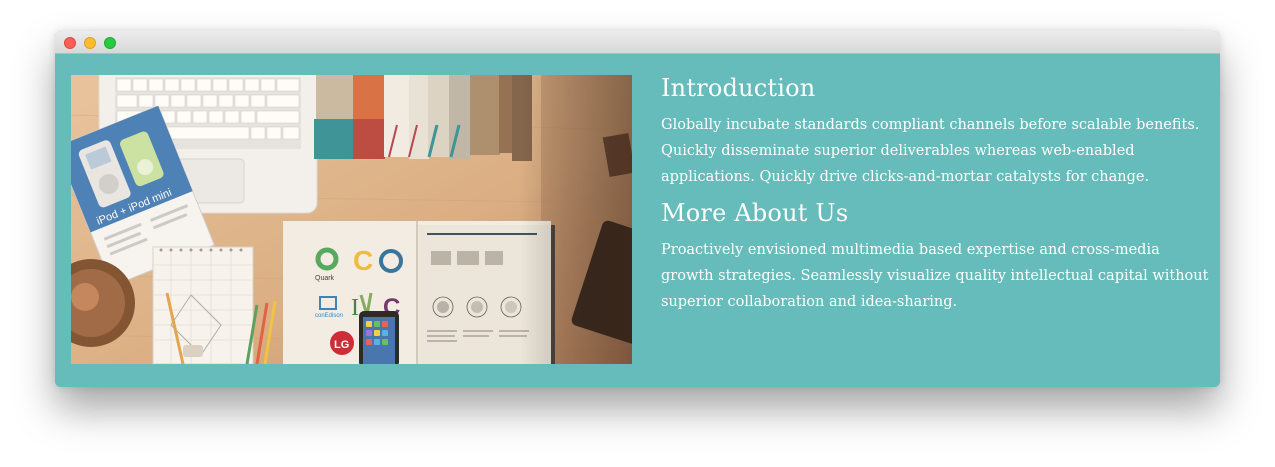  I want to click on close-window-button, so click(70, 43).